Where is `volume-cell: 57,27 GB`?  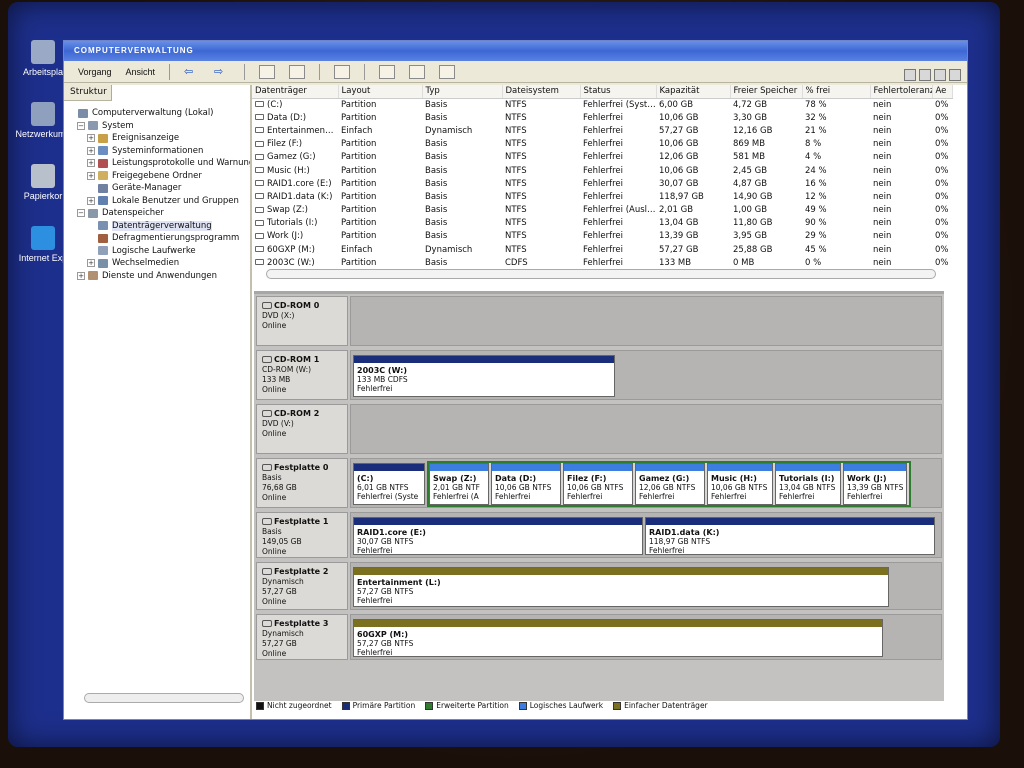
volume-cell: 57,27 GB is located at coordinates (679, 249).